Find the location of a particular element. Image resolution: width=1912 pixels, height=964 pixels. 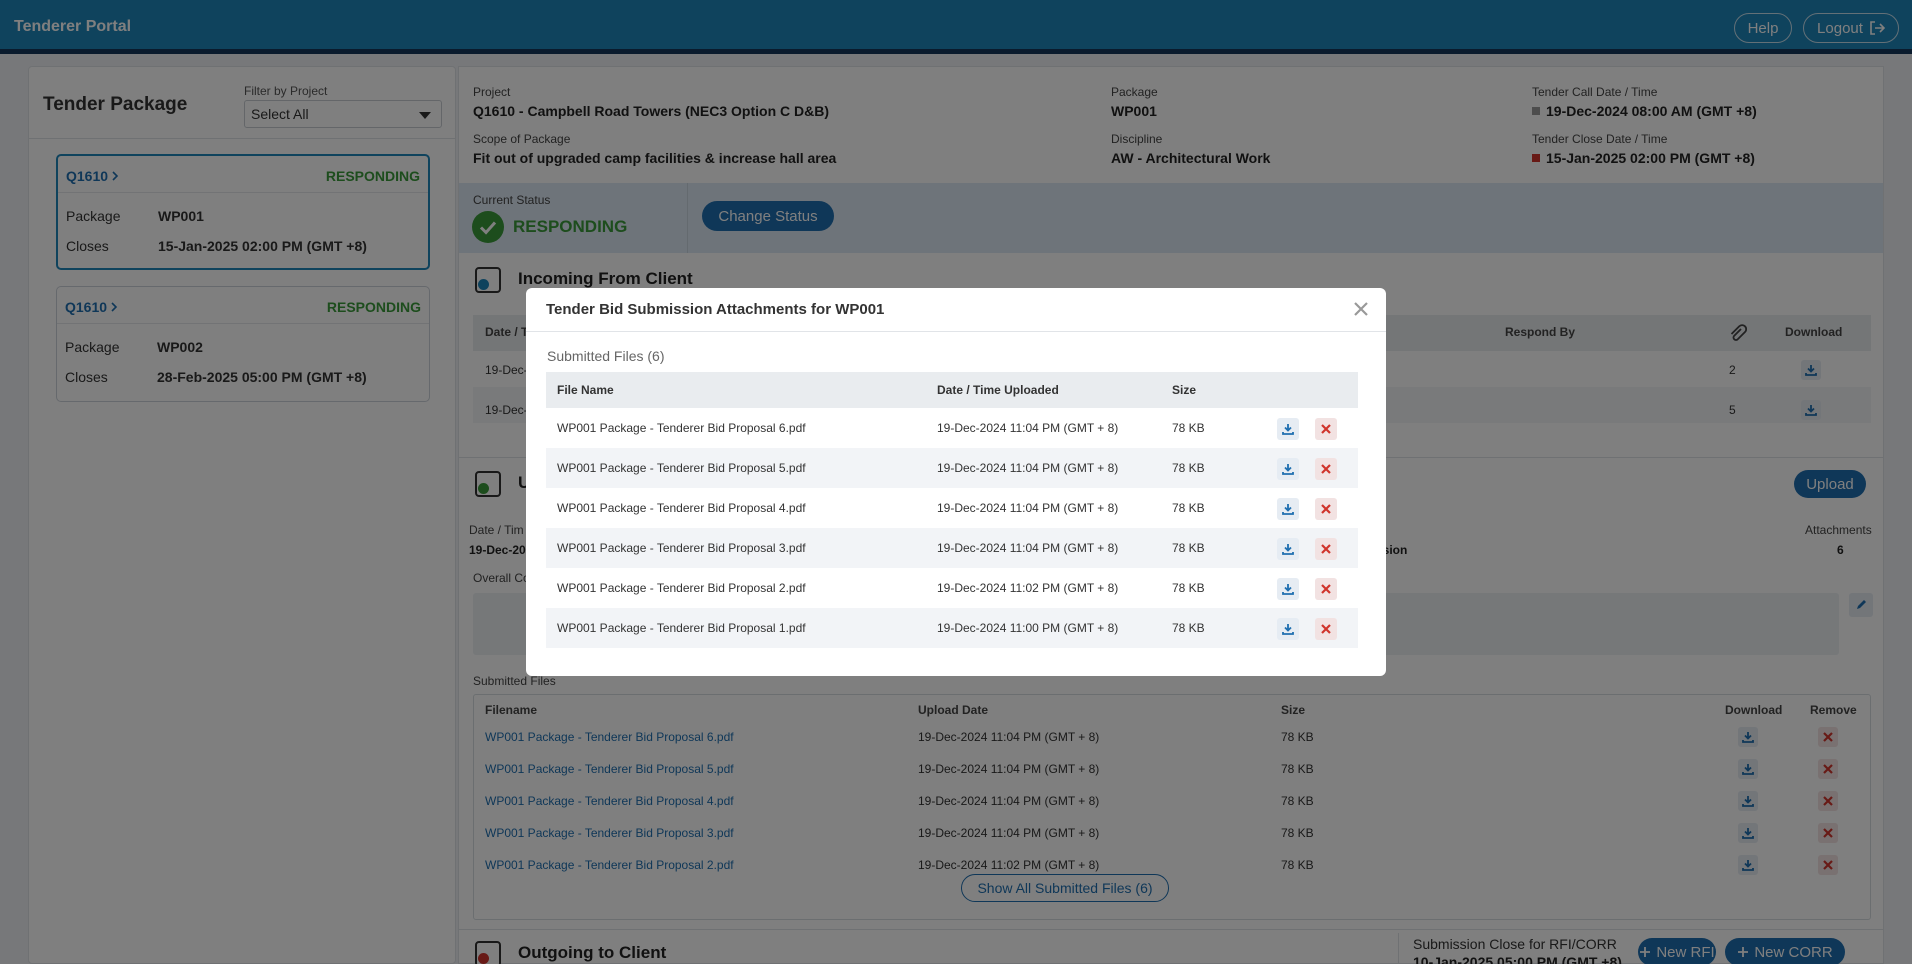

upload-date: 19-Dec-2024 11:02 PM (GMT + 8) is located at coordinates (1028, 588).